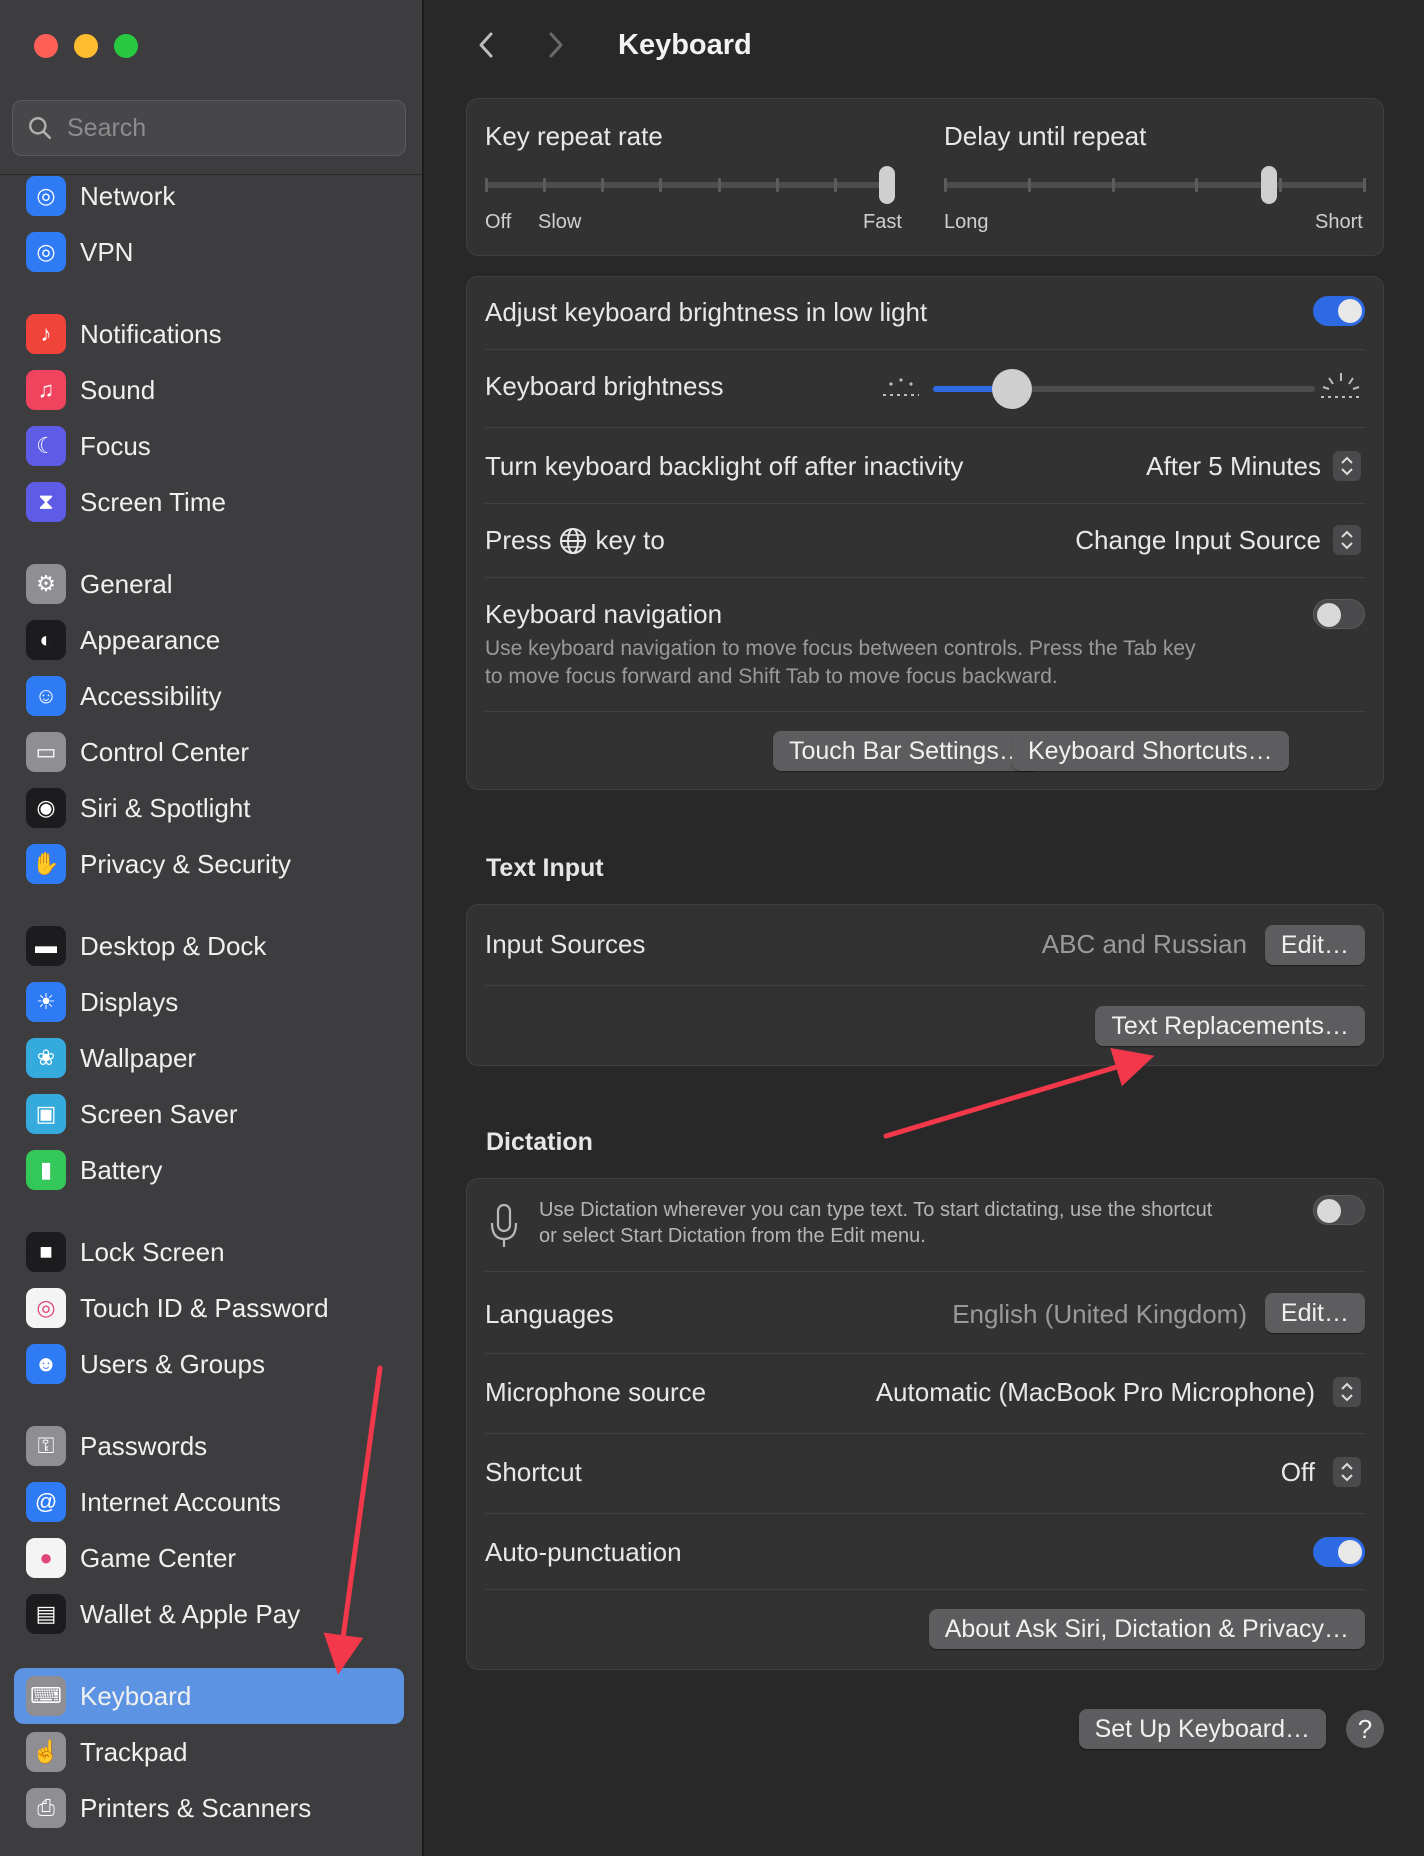  What do you see at coordinates (1339, 1552) in the screenshot?
I see `auto-punctuation-toggle` at bounding box center [1339, 1552].